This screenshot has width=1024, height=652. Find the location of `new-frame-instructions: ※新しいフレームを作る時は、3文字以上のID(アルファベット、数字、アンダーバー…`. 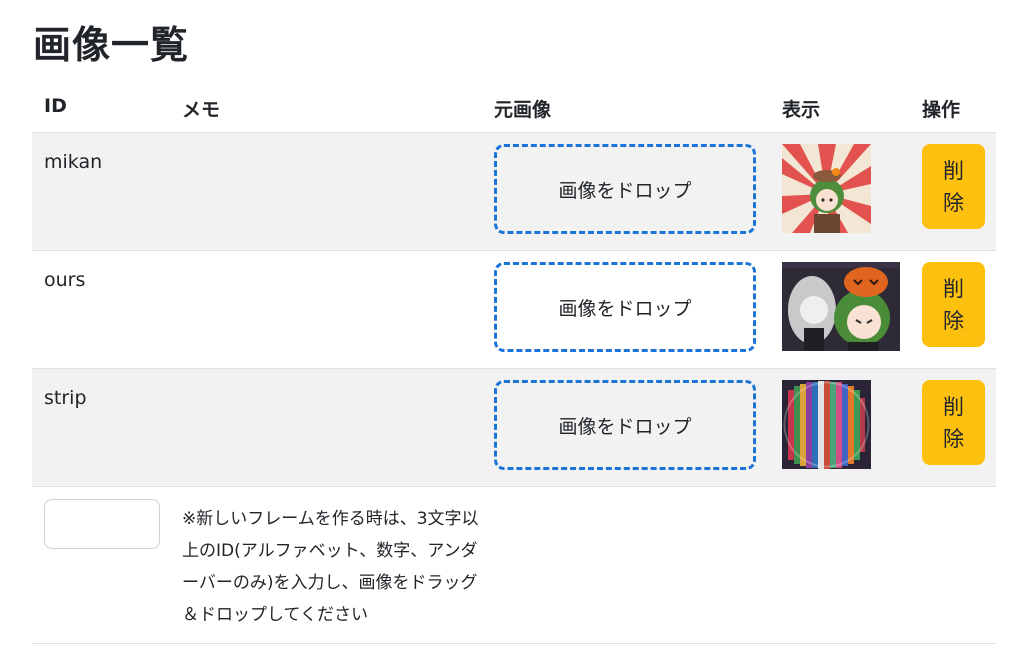

new-frame-instructions: ※新しいフレームを作る時は、3文字以上のID(アルファベット、数字、アンダーバー… is located at coordinates (330, 567).